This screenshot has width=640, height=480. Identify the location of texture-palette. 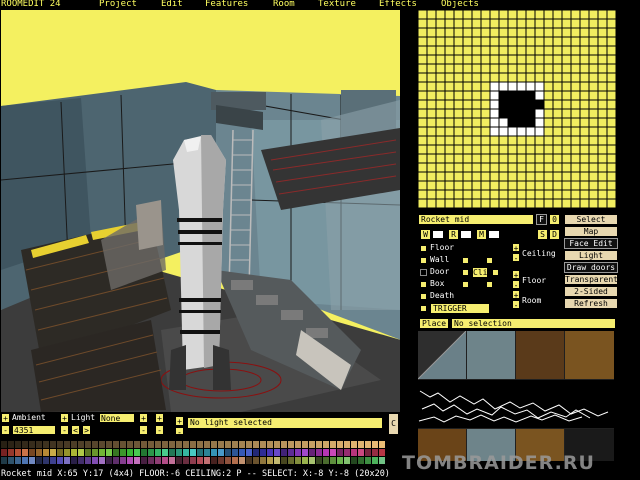
(516, 396).